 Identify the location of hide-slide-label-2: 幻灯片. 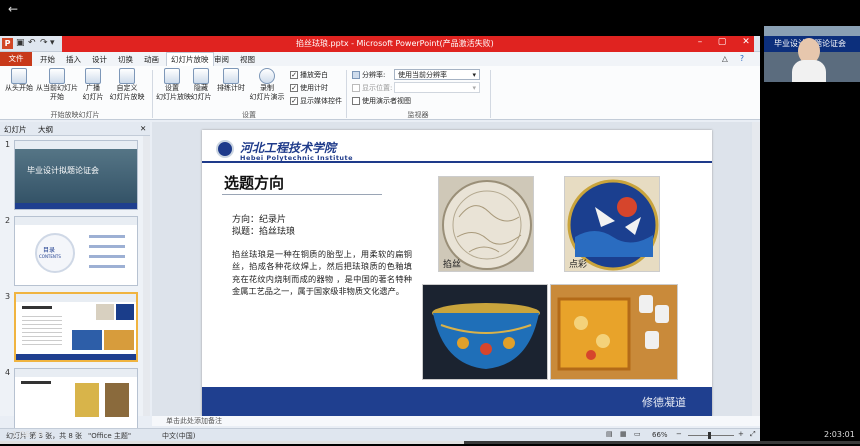
(201, 97).